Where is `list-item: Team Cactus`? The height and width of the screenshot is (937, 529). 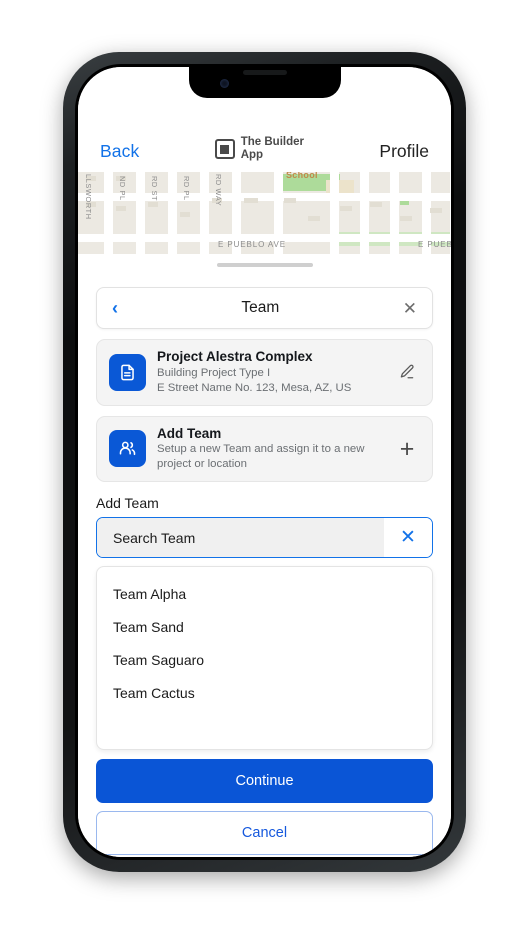
list-item: Team Cactus is located at coordinates (264, 692).